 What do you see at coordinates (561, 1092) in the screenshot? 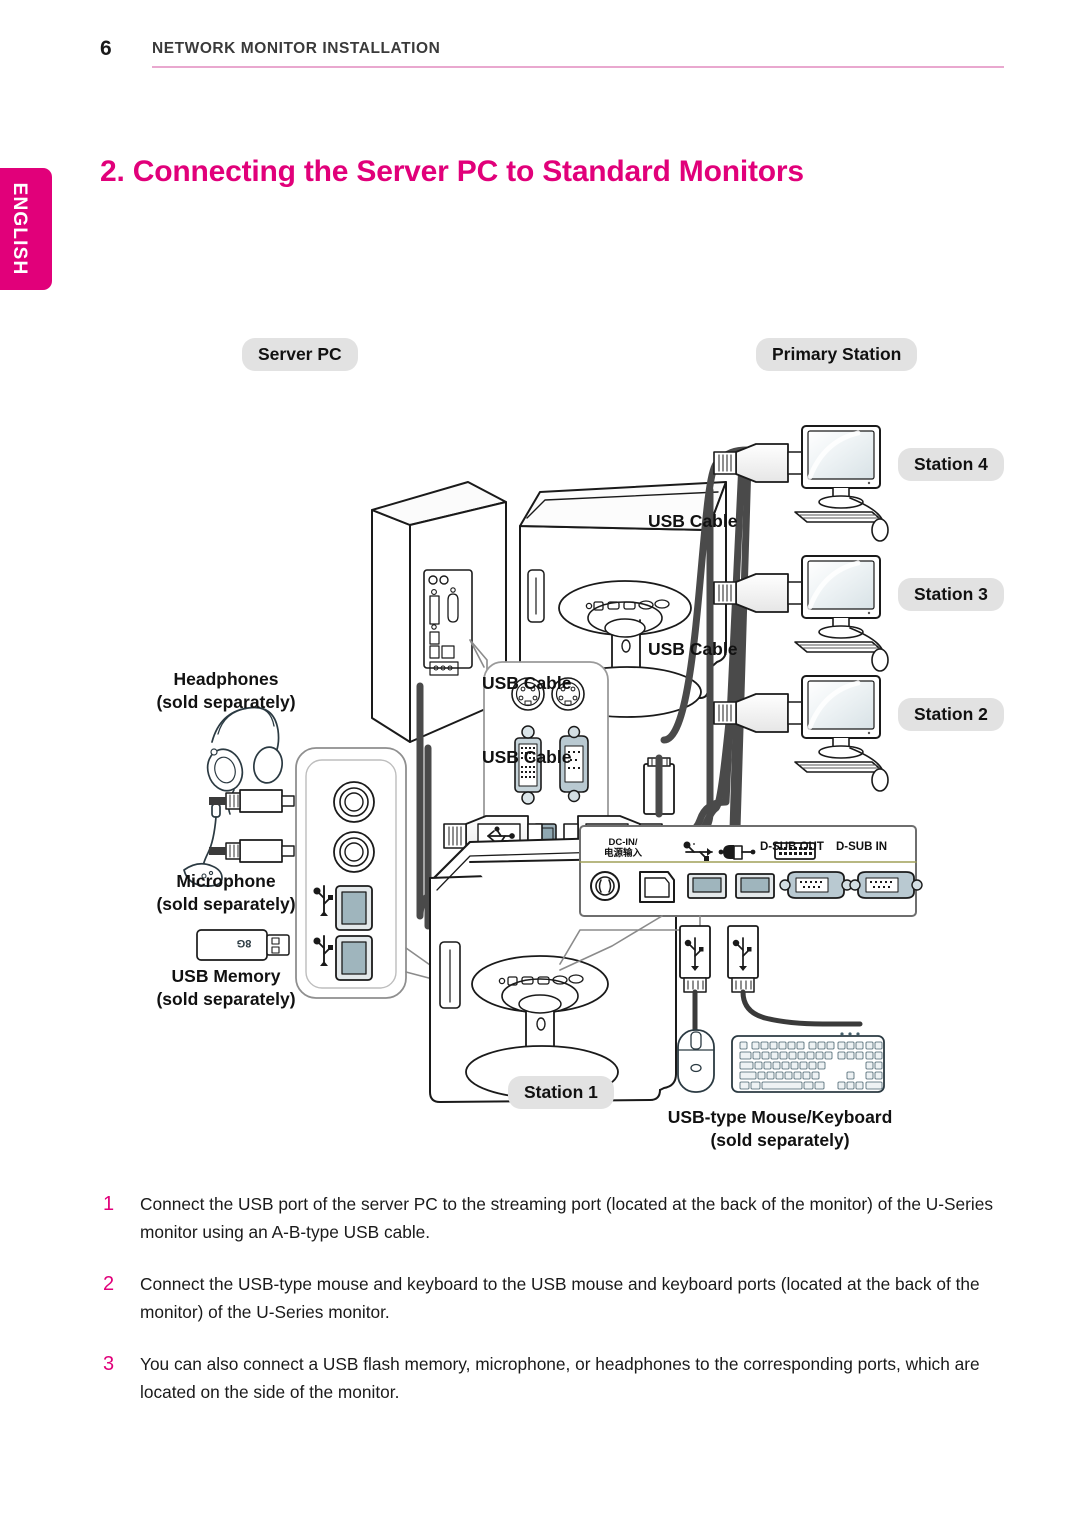
I see `label-station-1: Station 1` at bounding box center [561, 1092].